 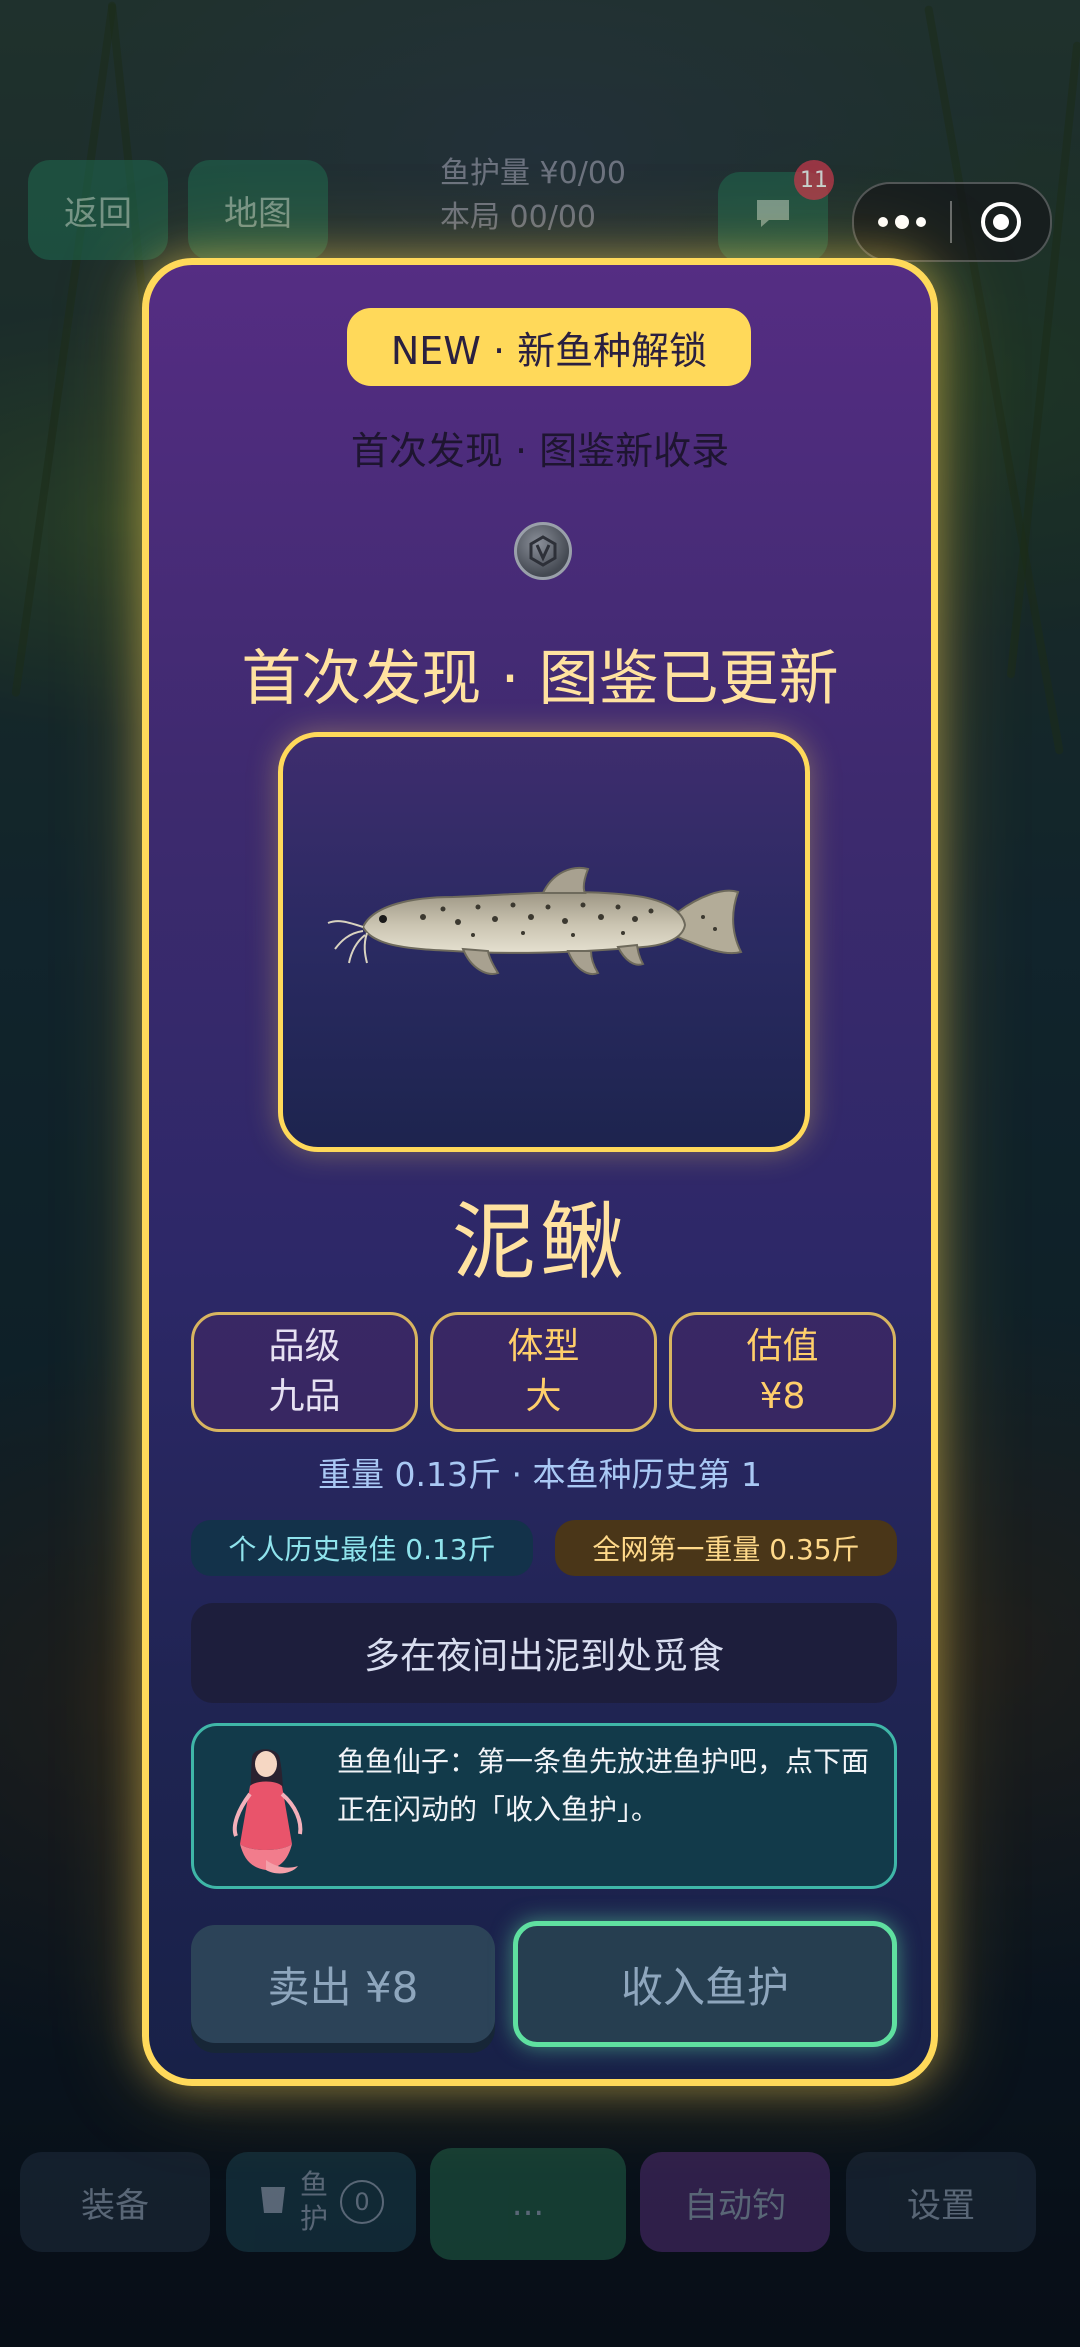 What do you see at coordinates (902, 222) in the screenshot?
I see `more-options-icon` at bounding box center [902, 222].